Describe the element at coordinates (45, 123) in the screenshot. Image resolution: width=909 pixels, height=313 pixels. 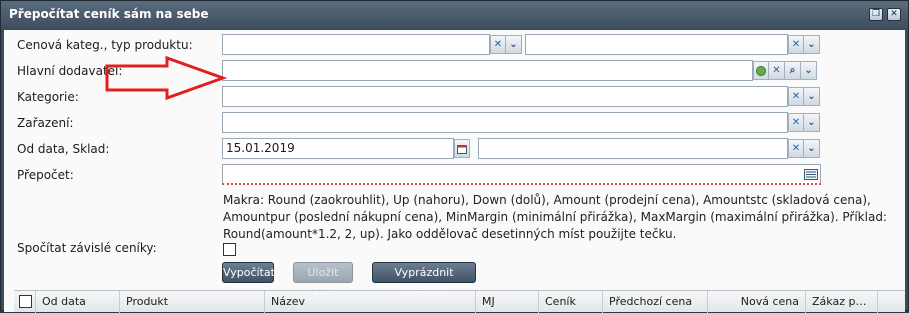
I see `classification-label: Zařazení:` at that location.